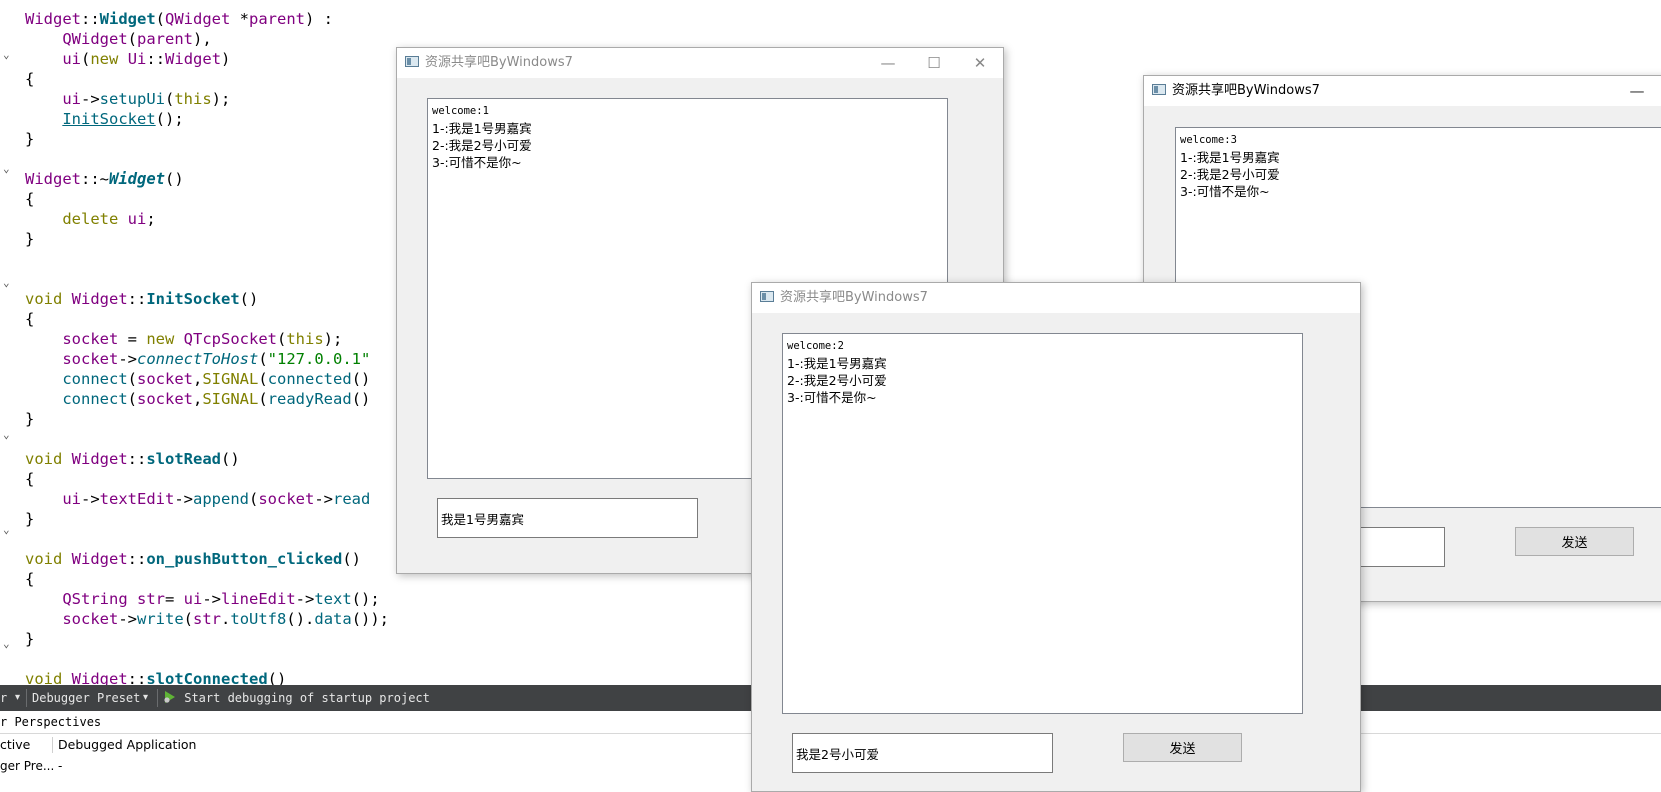 The image size is (1661, 792). I want to click on window-titlebar: 资源共享吧ByWindows7 —, so click(1402, 91).